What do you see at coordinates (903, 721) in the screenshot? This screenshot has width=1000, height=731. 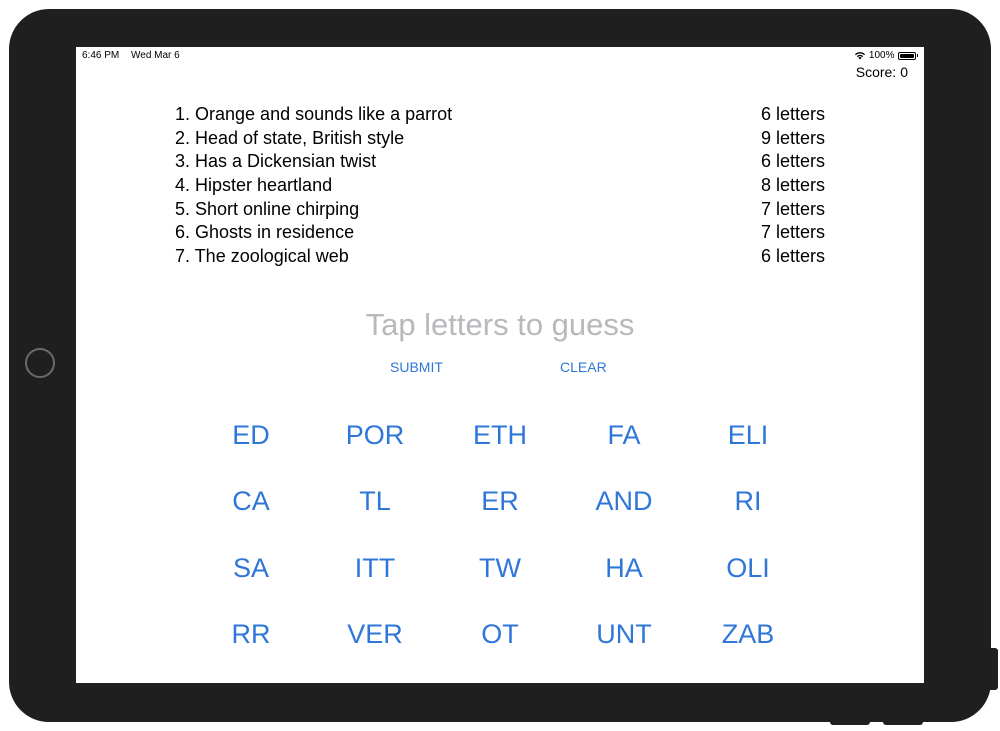 I see `volume-down-button` at bounding box center [903, 721].